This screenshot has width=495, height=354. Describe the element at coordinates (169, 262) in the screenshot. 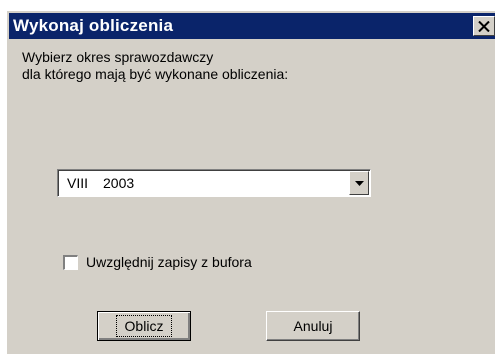

I see `buffer-checkbox-label: Uwzględnij zapisy z bufora` at that location.